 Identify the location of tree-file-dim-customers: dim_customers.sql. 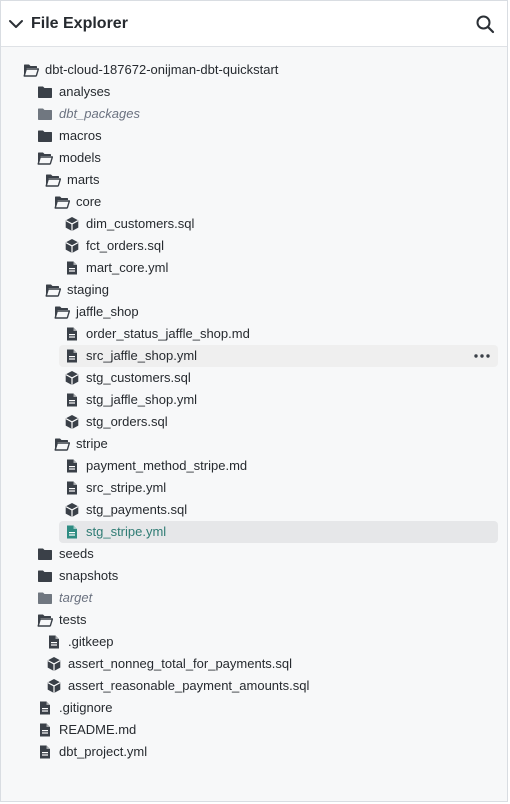
(254, 224).